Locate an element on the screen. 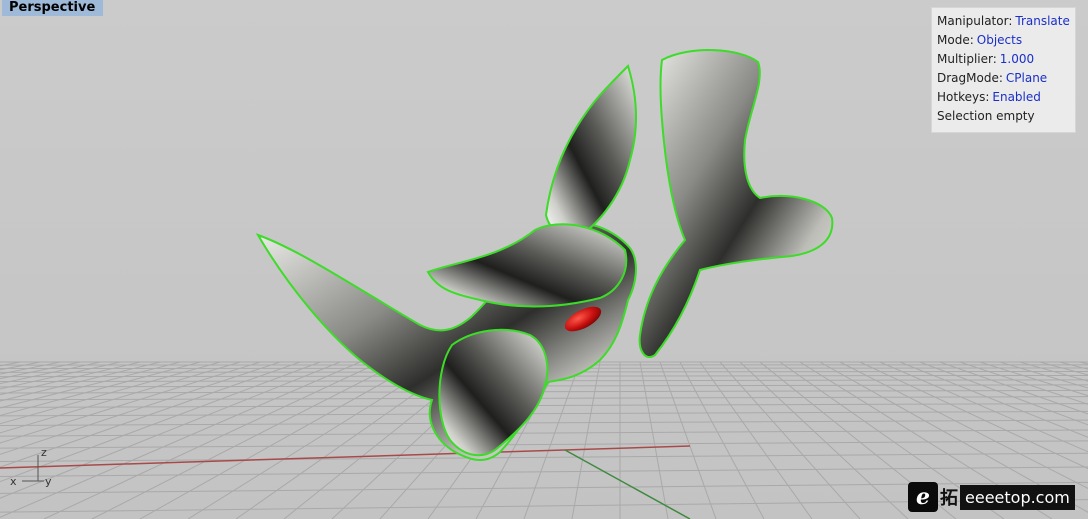 This screenshot has width=1088, height=519. hud-row-manipulator: Manipulator: Translate is located at coordinates (1006, 21).